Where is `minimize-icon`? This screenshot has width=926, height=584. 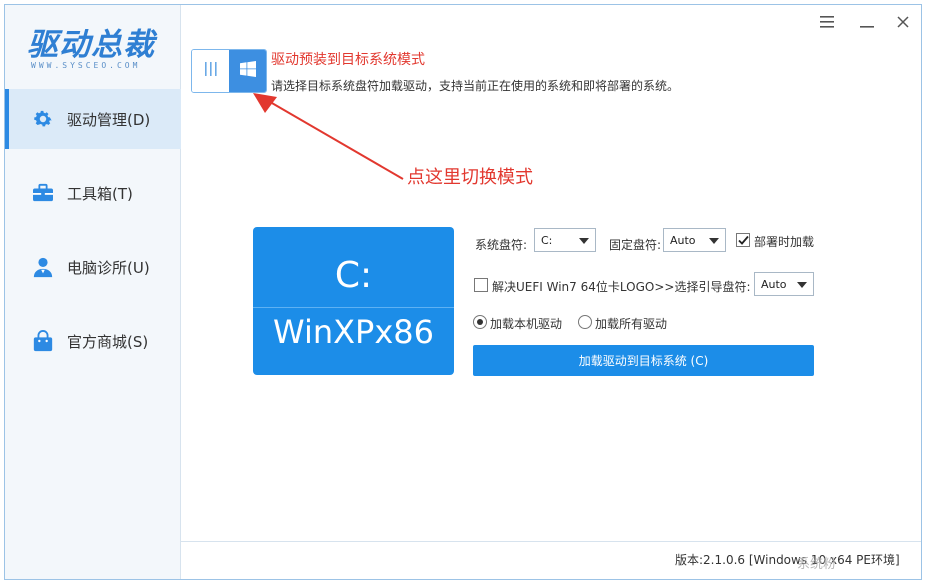
minimize-icon is located at coordinates (867, 22).